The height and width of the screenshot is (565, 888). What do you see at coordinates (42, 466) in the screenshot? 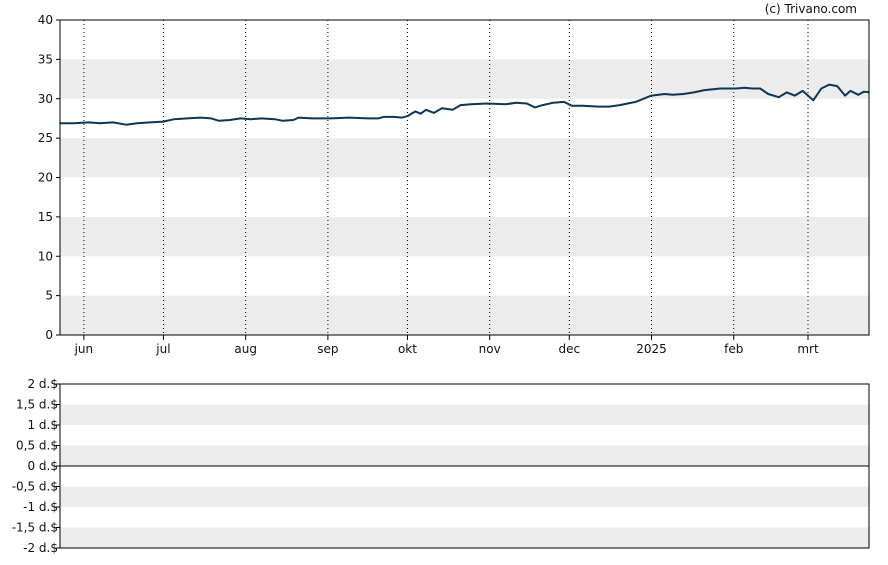
I see `volume-y-tick-label: 0 d.$` at bounding box center [42, 466].